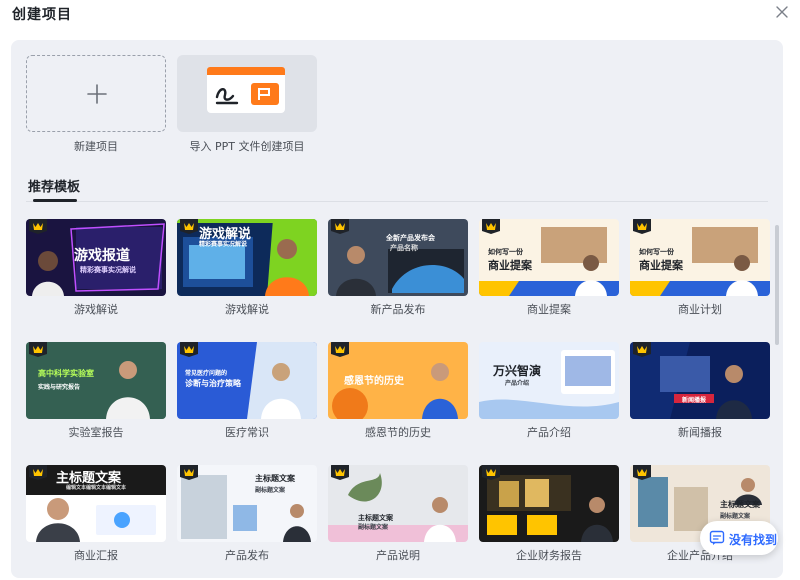 The height and width of the screenshot is (580, 800). What do you see at coordinates (96, 555) in the screenshot?
I see `template-label: 商业汇报` at bounding box center [96, 555].